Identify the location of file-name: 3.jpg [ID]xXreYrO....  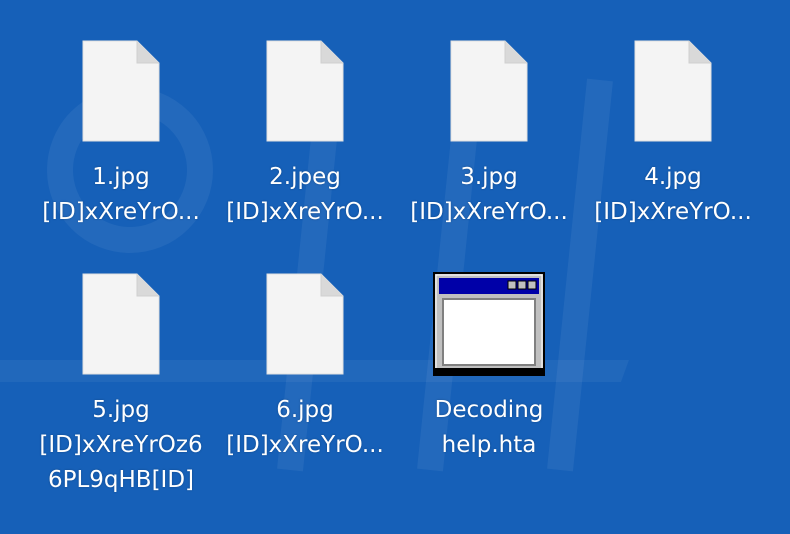
(489, 194).